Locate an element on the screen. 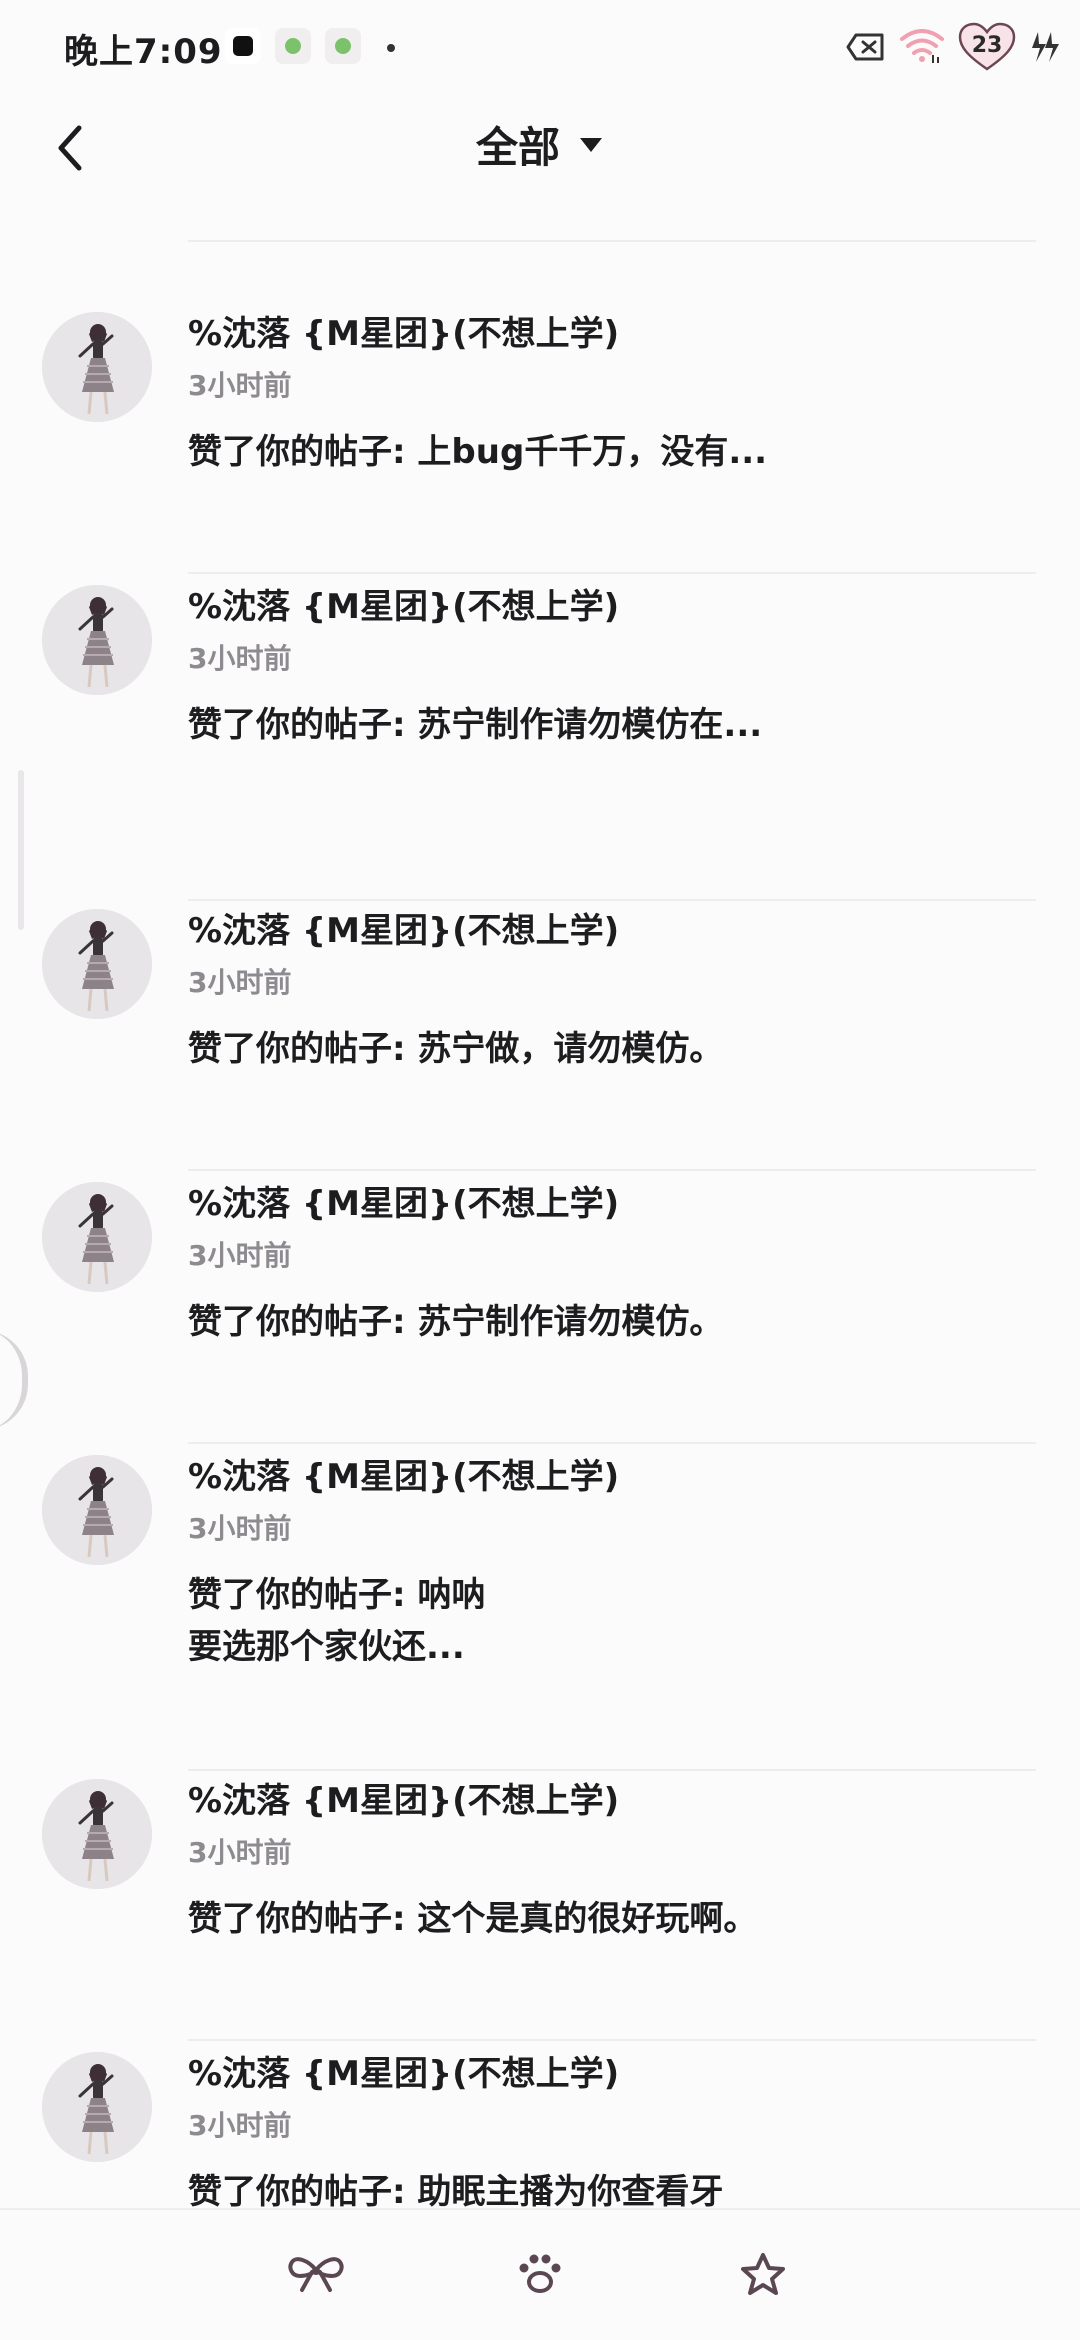  notification-content: %沈落 {M星团}(不想上学) 3小时前 赞了你的帖子: 苏宁做，请勿模仿。 is located at coordinates (612, 992).